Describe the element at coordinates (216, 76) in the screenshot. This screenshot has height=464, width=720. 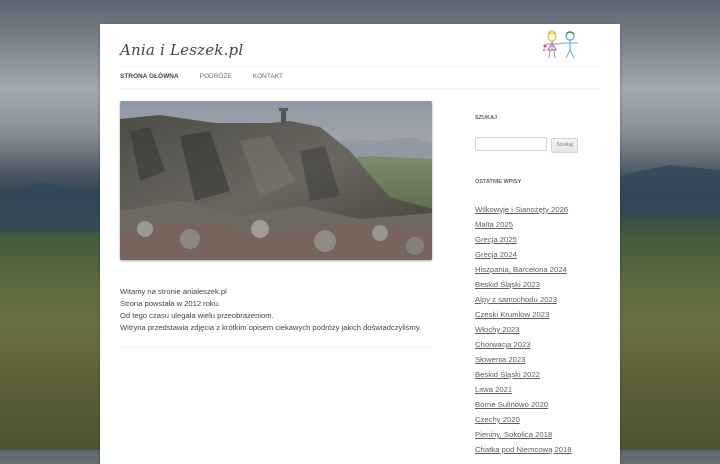
I see `nav-item-travels: PODRÓŻE` at that location.